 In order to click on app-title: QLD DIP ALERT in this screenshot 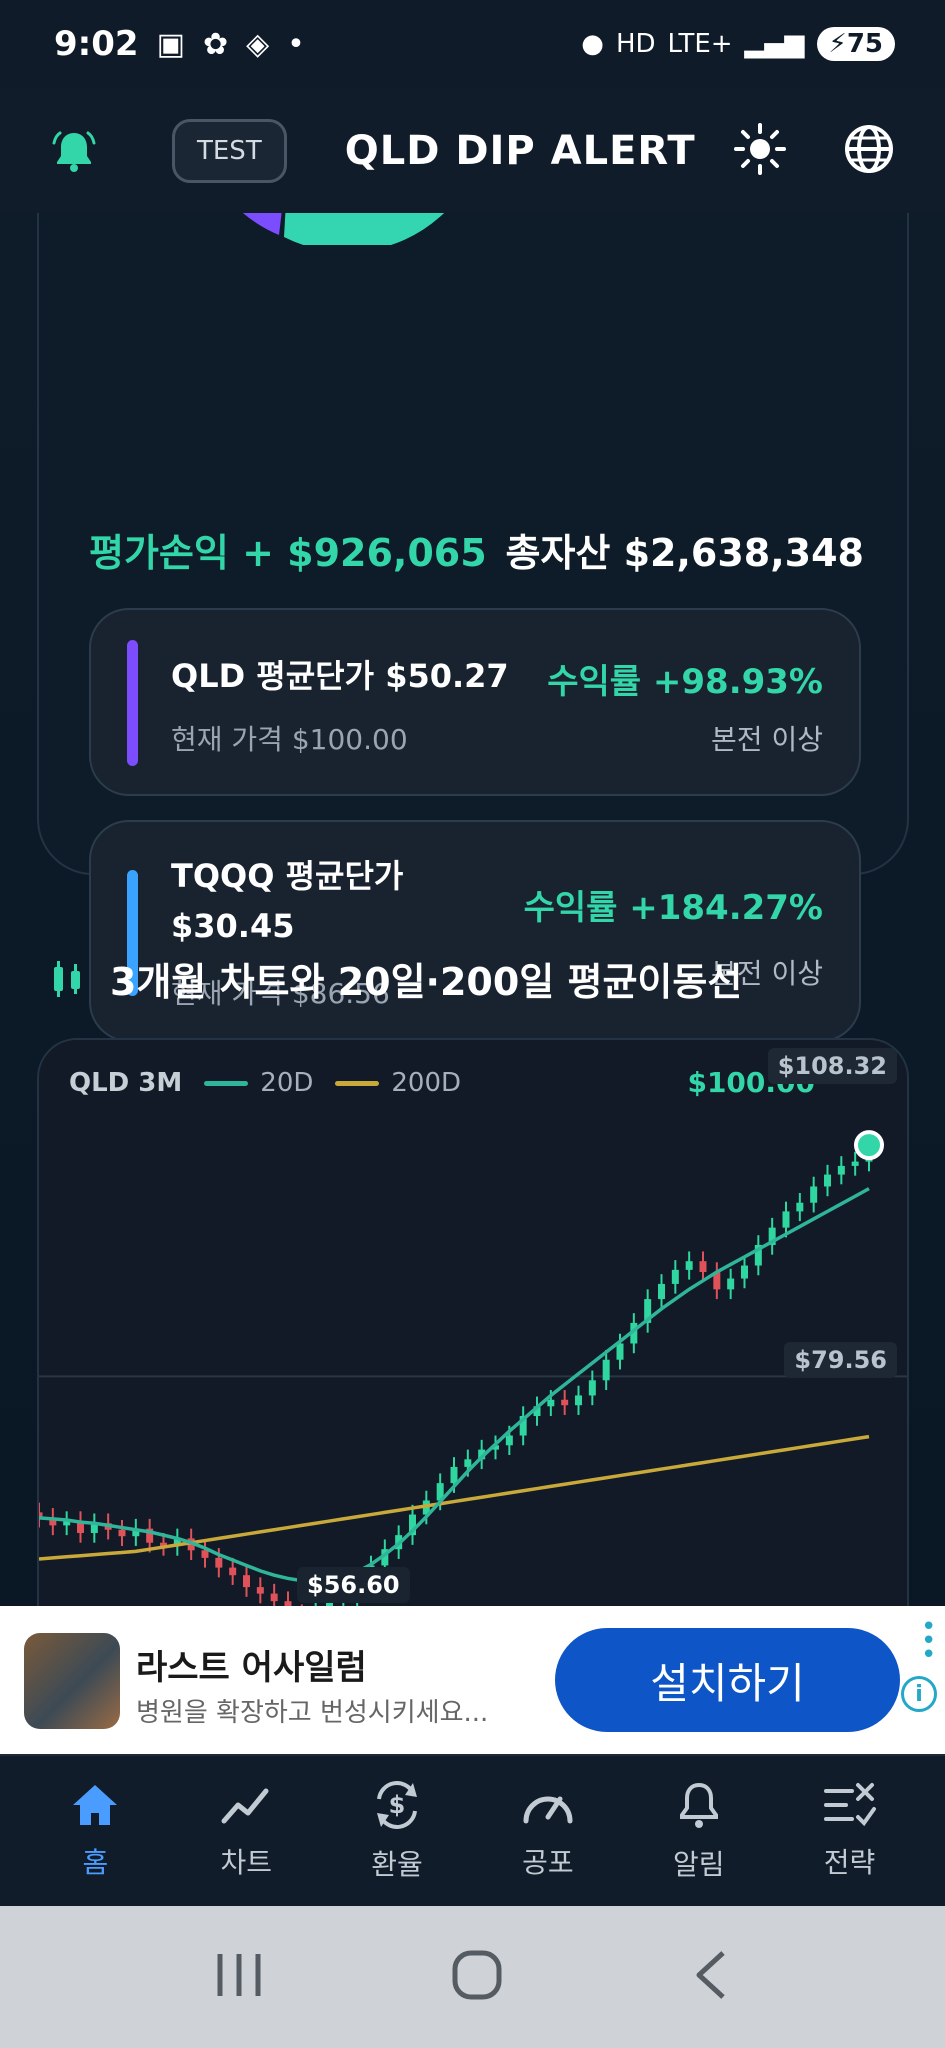, I will do `click(520, 150)`.